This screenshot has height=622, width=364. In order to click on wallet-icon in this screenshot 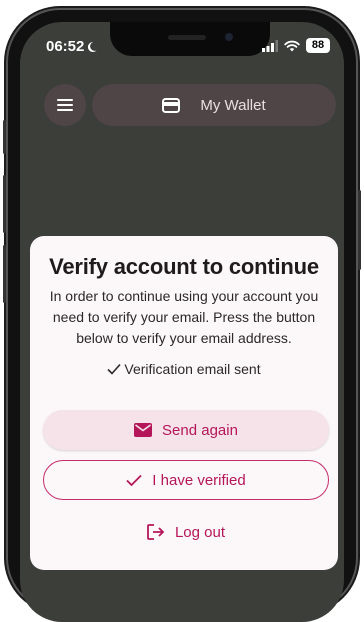, I will do `click(171, 105)`.